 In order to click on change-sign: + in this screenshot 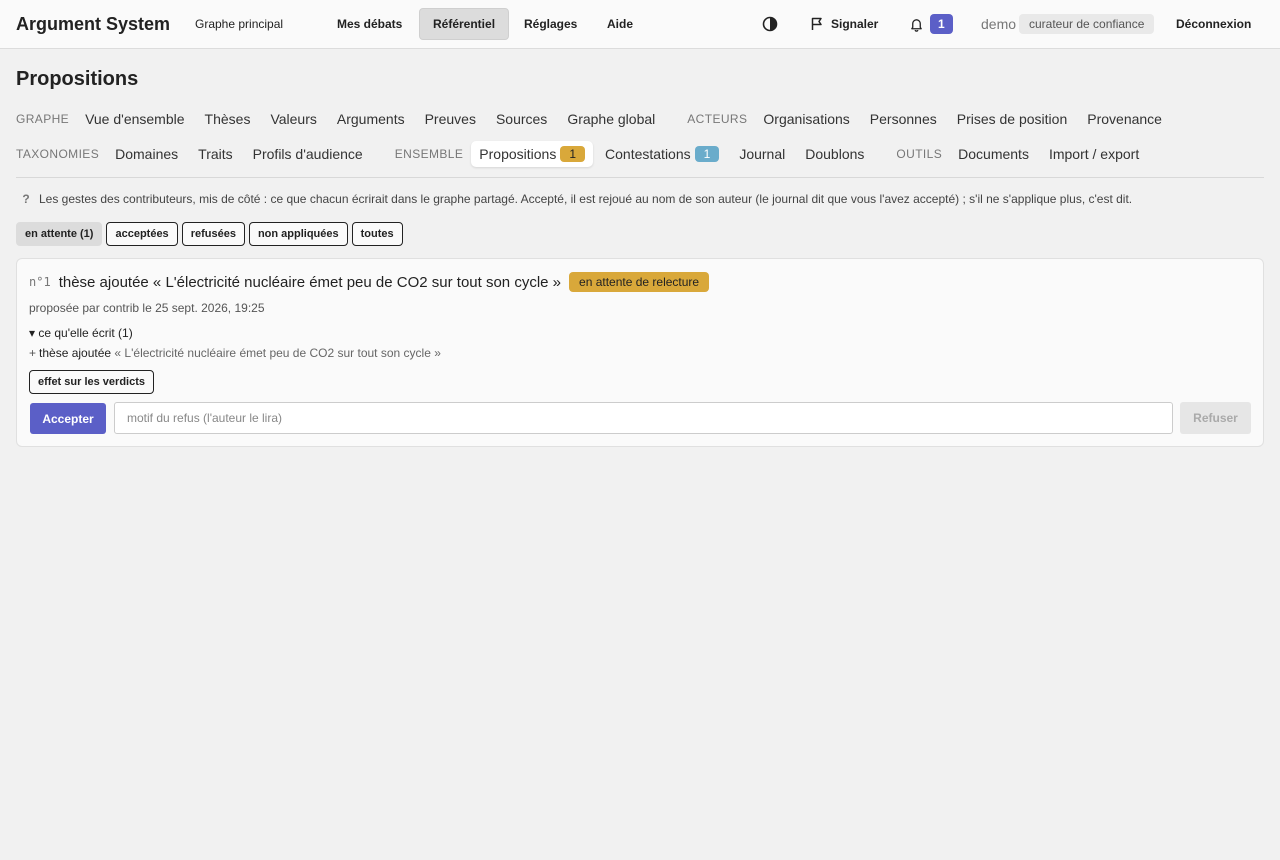, I will do `click(33, 353)`.